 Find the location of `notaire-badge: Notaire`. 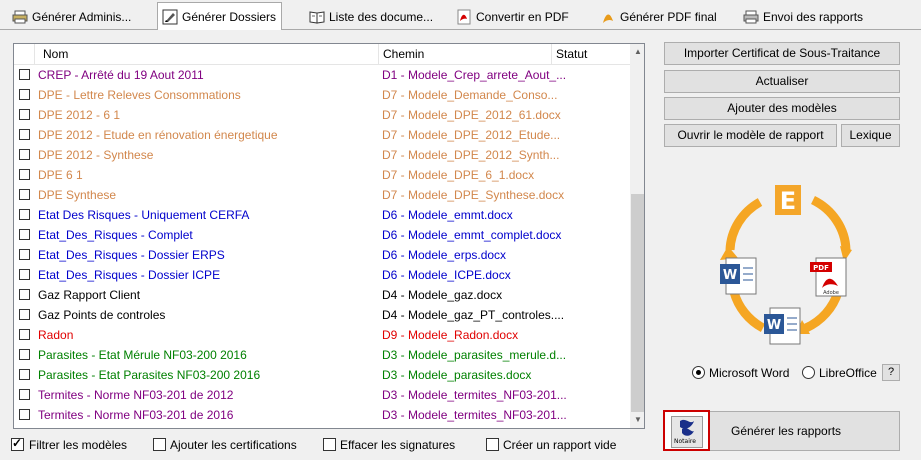

notaire-badge: Notaire is located at coordinates (687, 432).